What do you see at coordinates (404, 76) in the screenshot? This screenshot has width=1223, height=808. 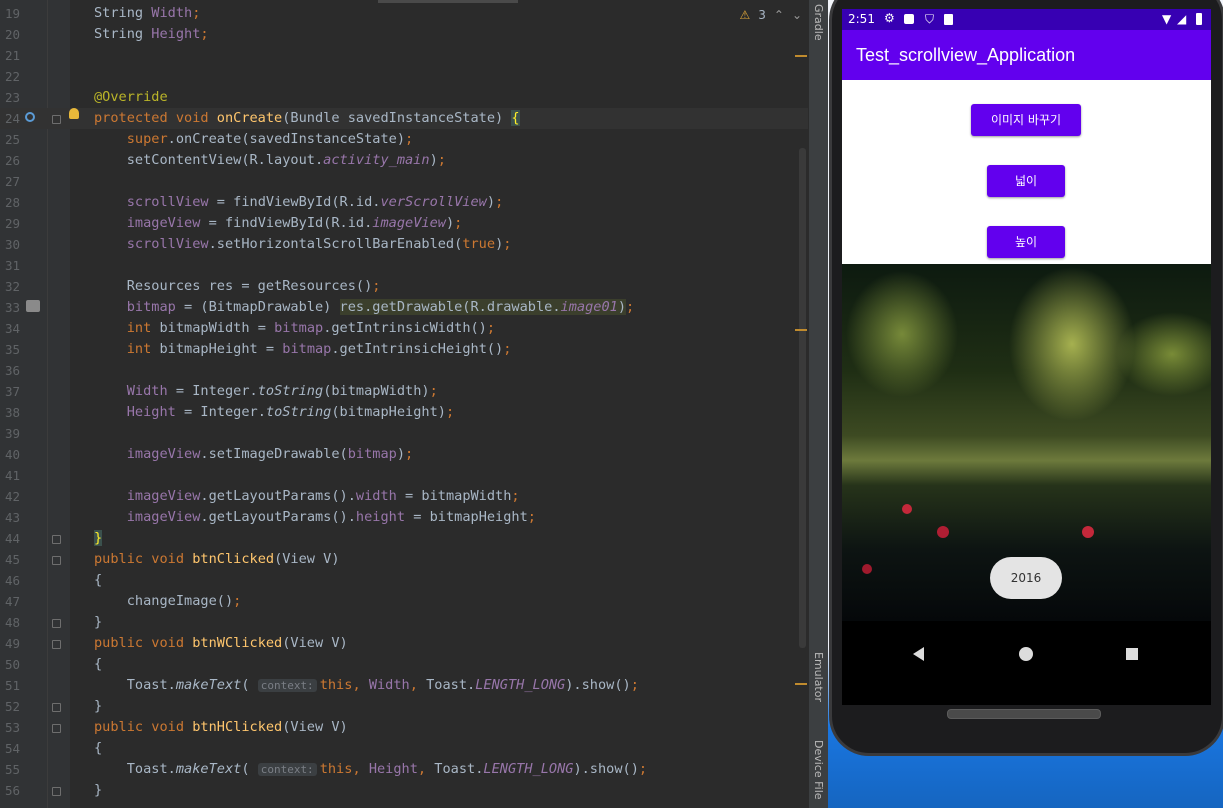 I see `code-line: 22` at bounding box center [404, 76].